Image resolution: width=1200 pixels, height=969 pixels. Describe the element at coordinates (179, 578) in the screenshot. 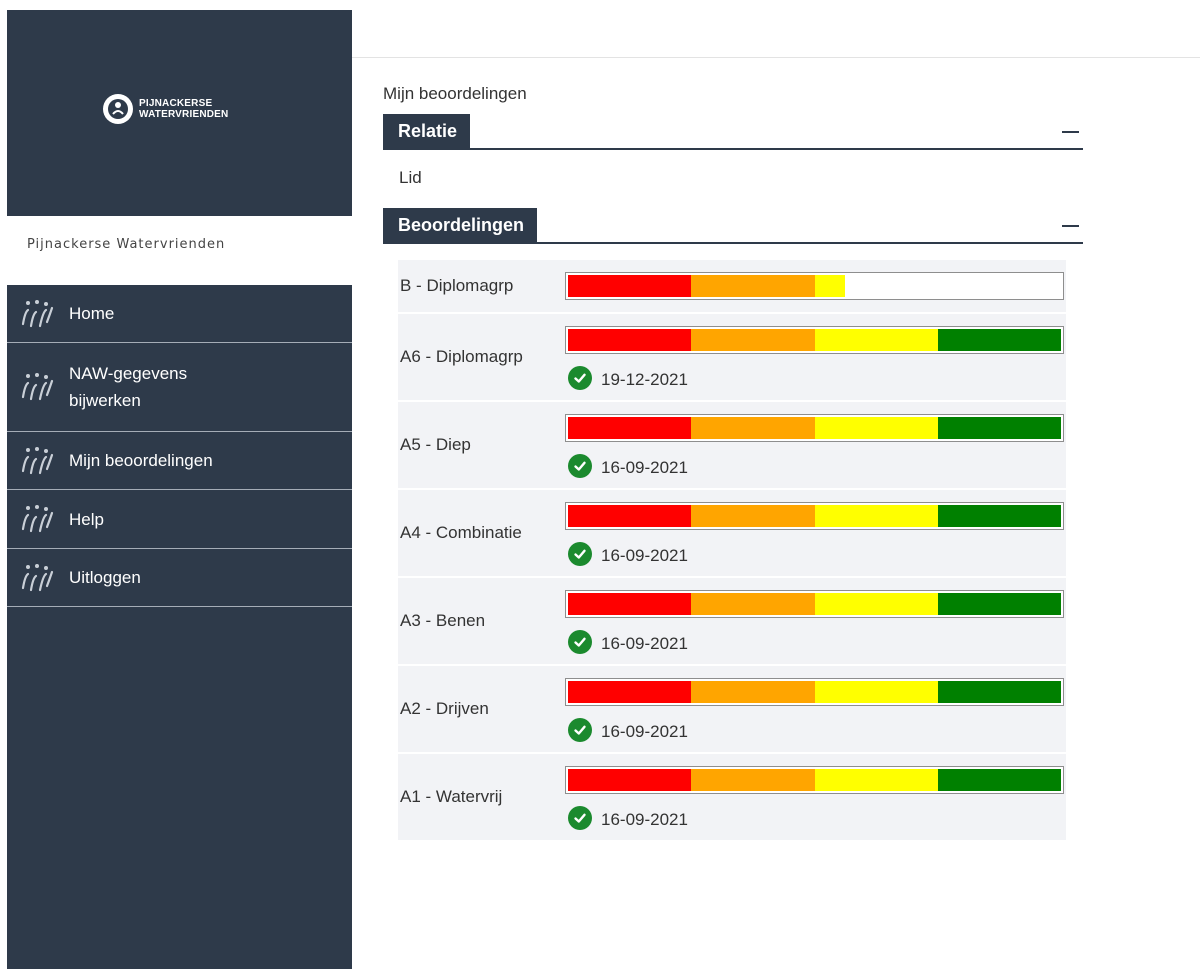

I see `sidebar-item-uitloggen: Uitloggen` at that location.